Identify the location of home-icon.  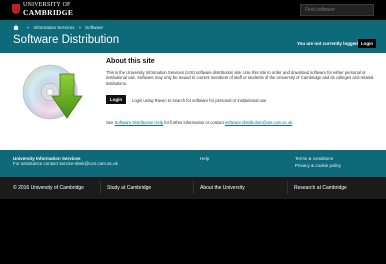
(16, 27).